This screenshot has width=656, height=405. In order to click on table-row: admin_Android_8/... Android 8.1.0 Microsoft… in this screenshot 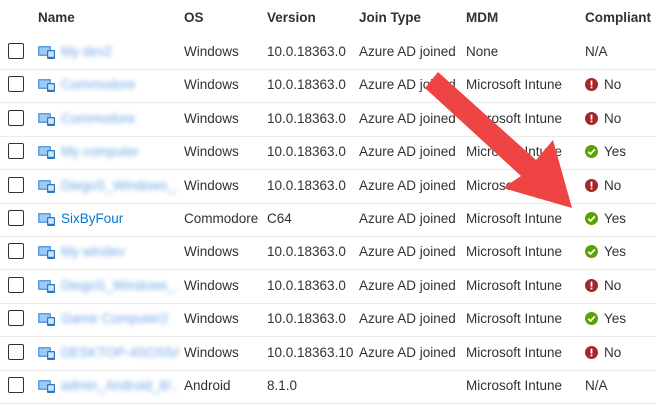, I will do `click(328, 387)`.